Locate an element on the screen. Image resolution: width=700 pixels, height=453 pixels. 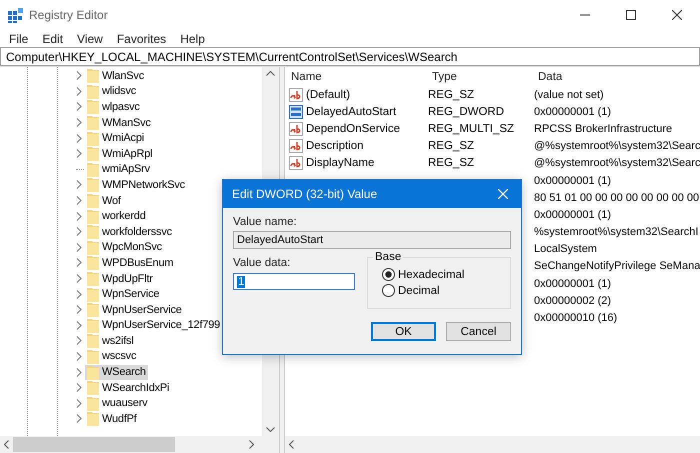
tree-item: WPDBusEnum is located at coordinates (130, 262).